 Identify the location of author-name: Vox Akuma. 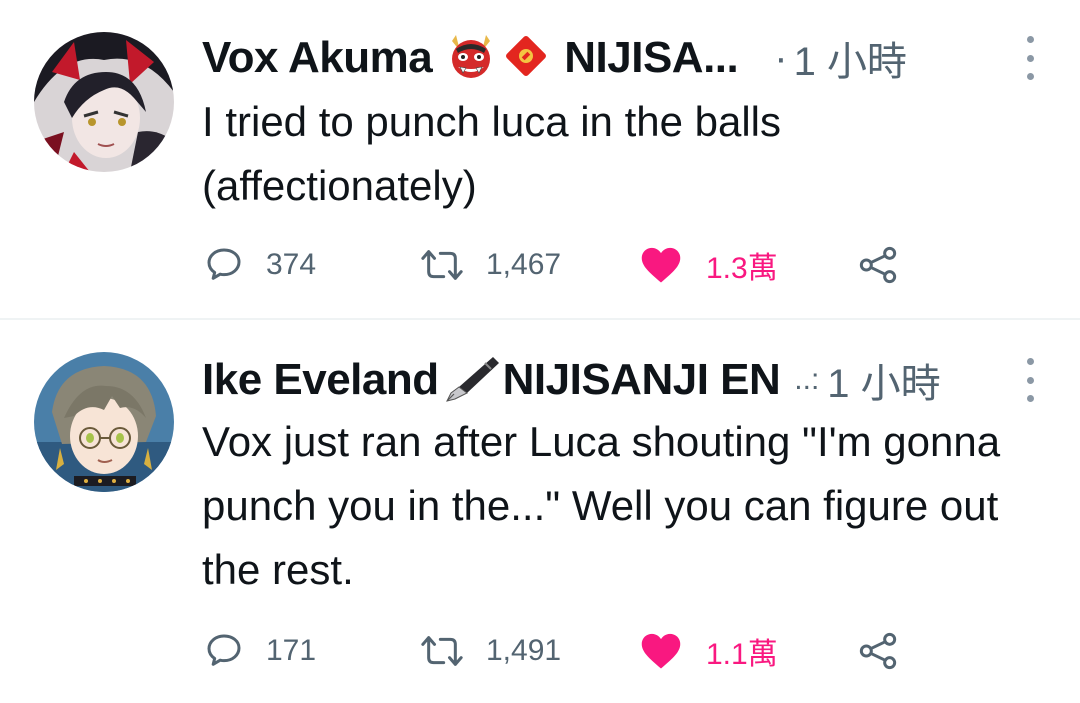
(317, 58).